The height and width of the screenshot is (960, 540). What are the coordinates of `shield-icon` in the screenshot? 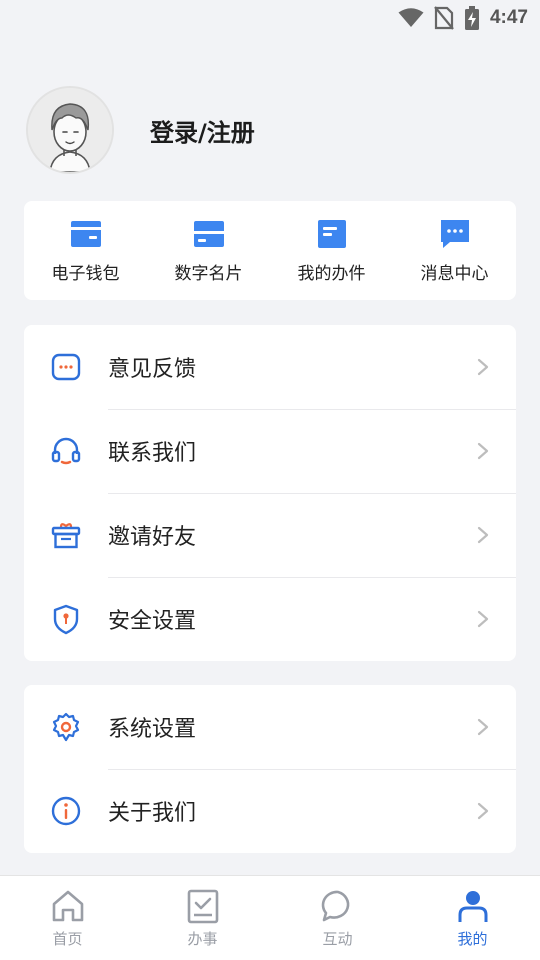 It's located at (66, 619).